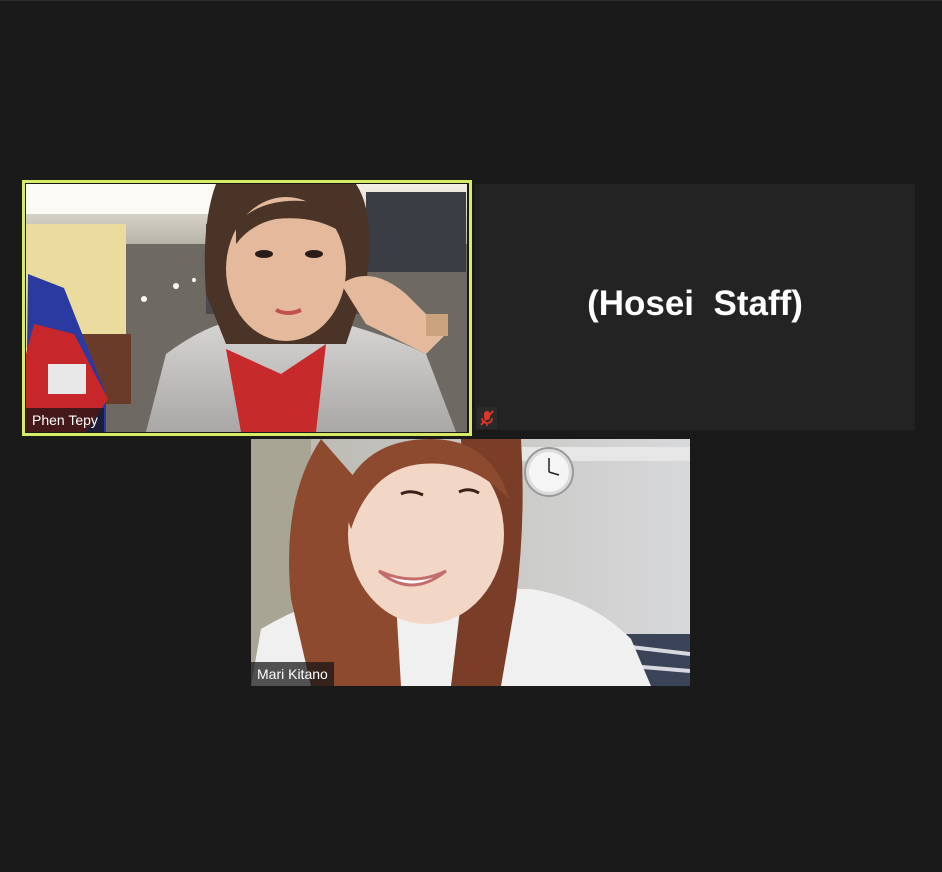 The width and height of the screenshot is (942, 872). I want to click on video-tile-phen-tepy: Phen Tepy, so click(246, 308).